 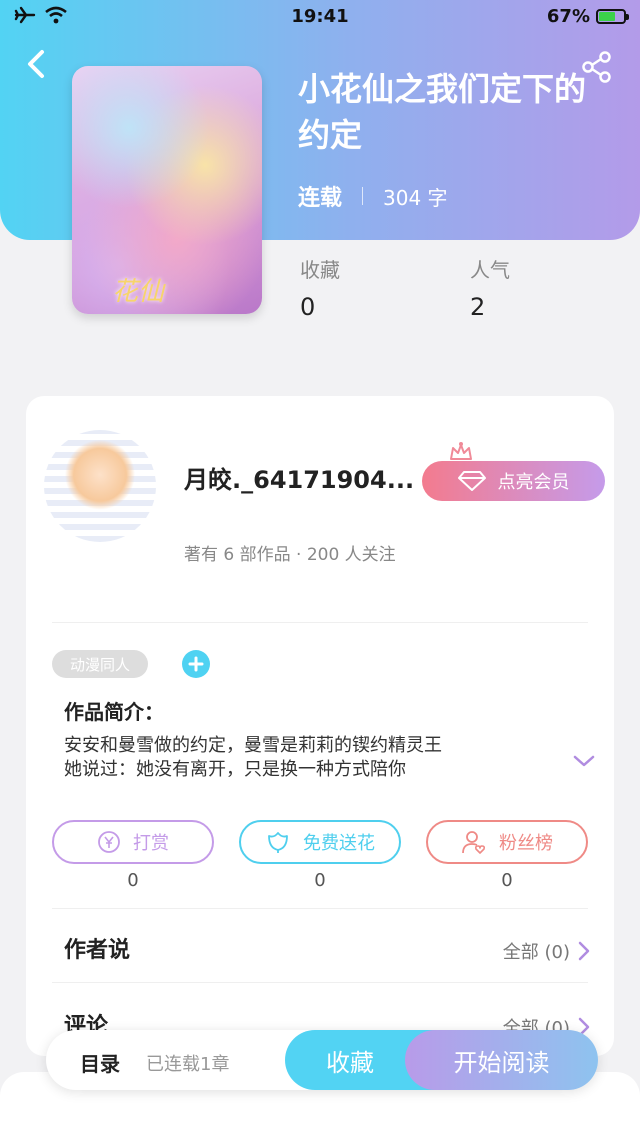 I want to click on battery-icon, so click(x=612, y=16).